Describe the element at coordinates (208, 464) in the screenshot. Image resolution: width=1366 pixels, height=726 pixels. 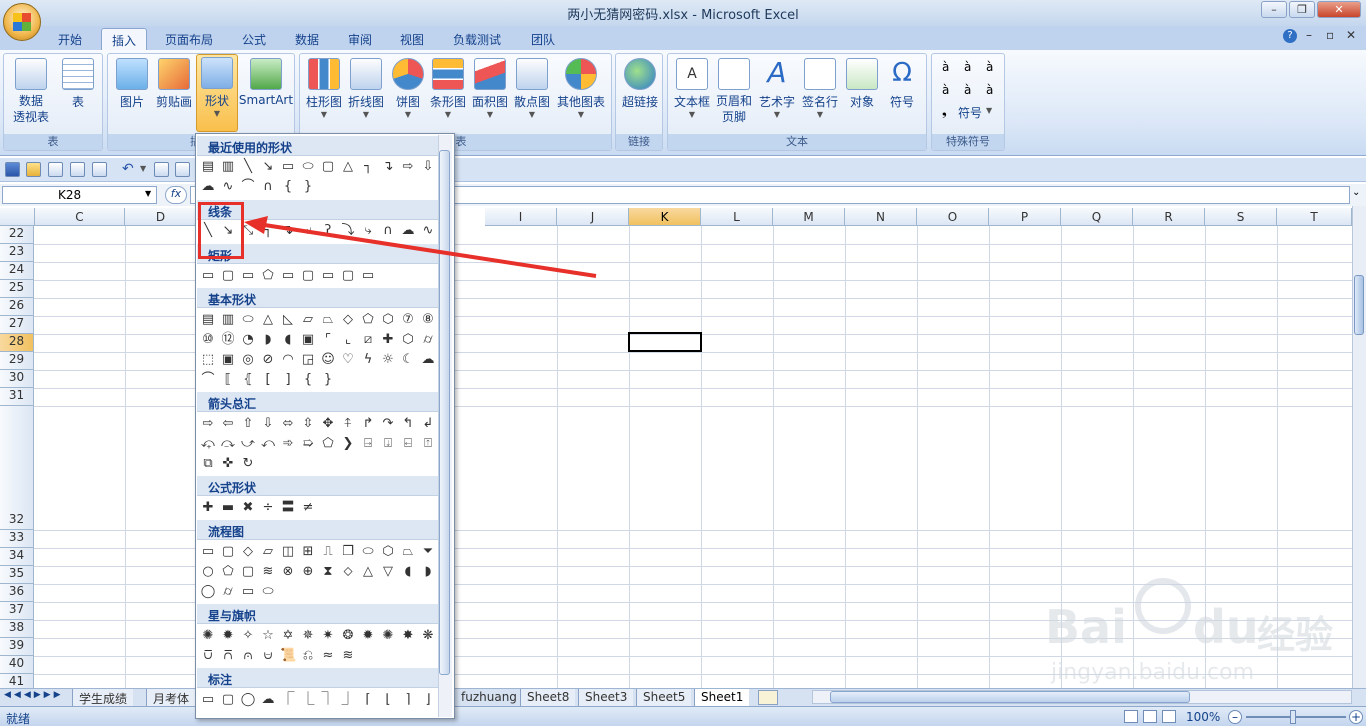
I see `left-right-arrow-callout-icon: ⧉` at that location.